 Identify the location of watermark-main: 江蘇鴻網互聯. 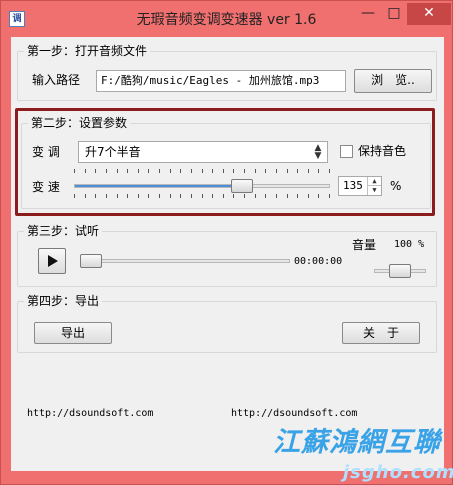
(357, 442).